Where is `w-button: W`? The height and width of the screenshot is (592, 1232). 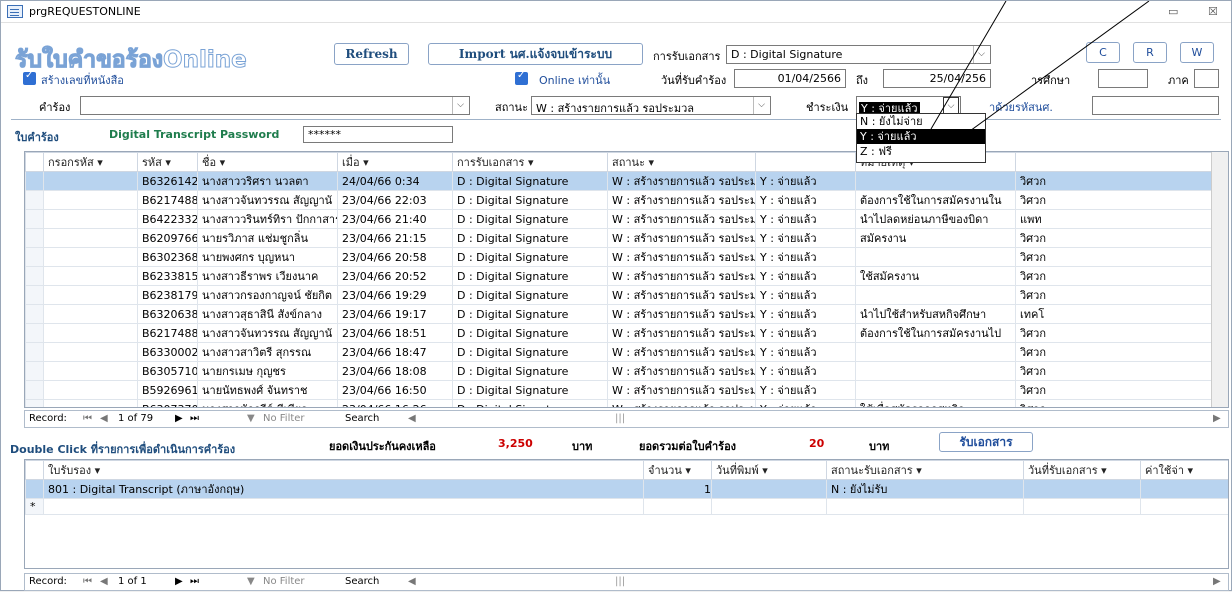 w-button: W is located at coordinates (1197, 52).